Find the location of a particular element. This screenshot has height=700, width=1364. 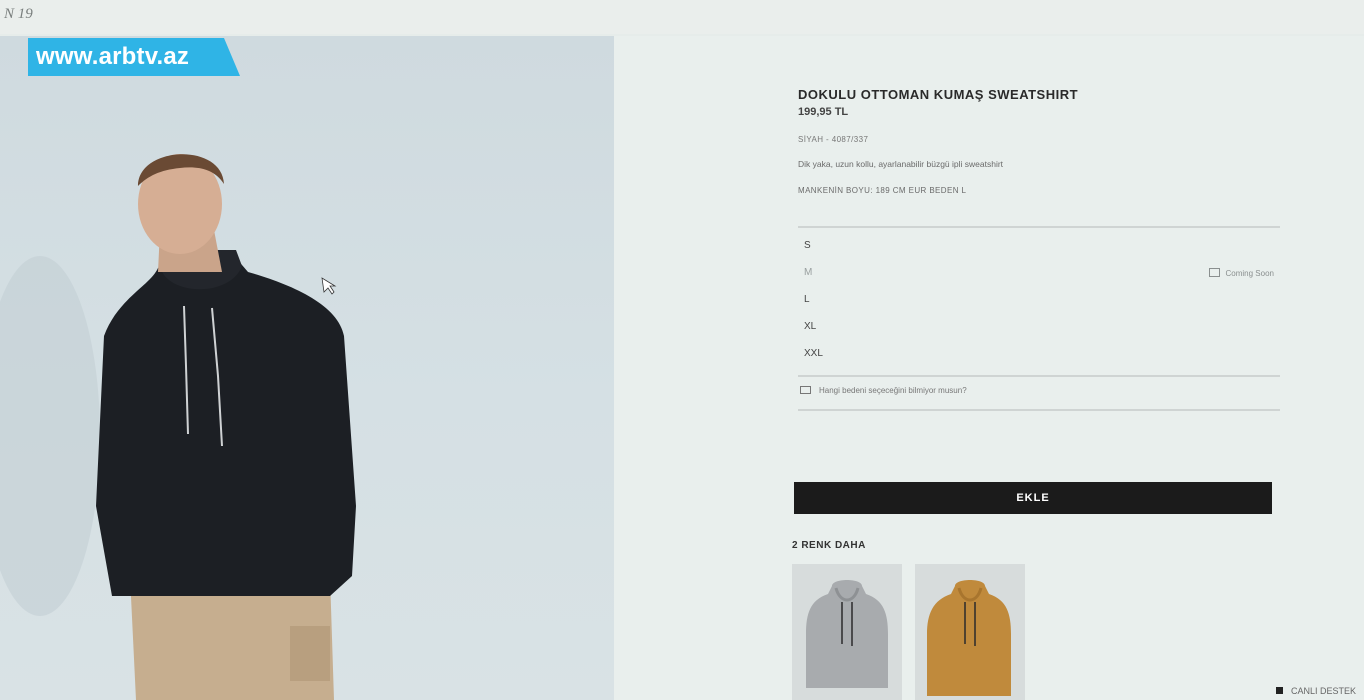

size-option-l: L is located at coordinates (1039, 303).